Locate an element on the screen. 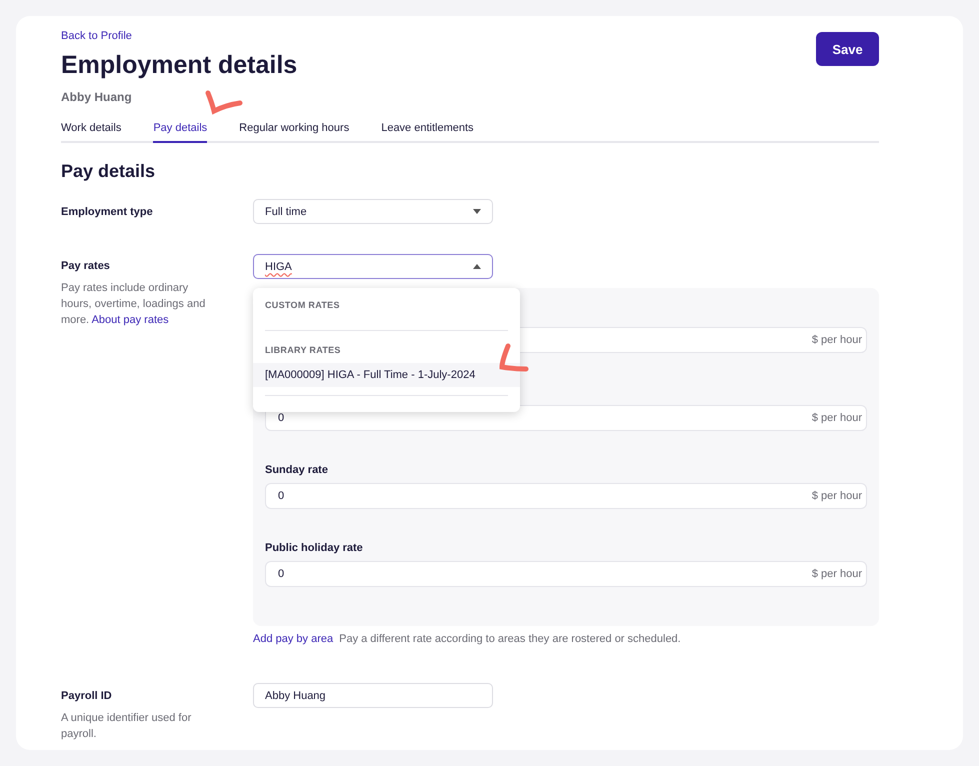  pay-rates-select: HIGA is located at coordinates (373, 266).